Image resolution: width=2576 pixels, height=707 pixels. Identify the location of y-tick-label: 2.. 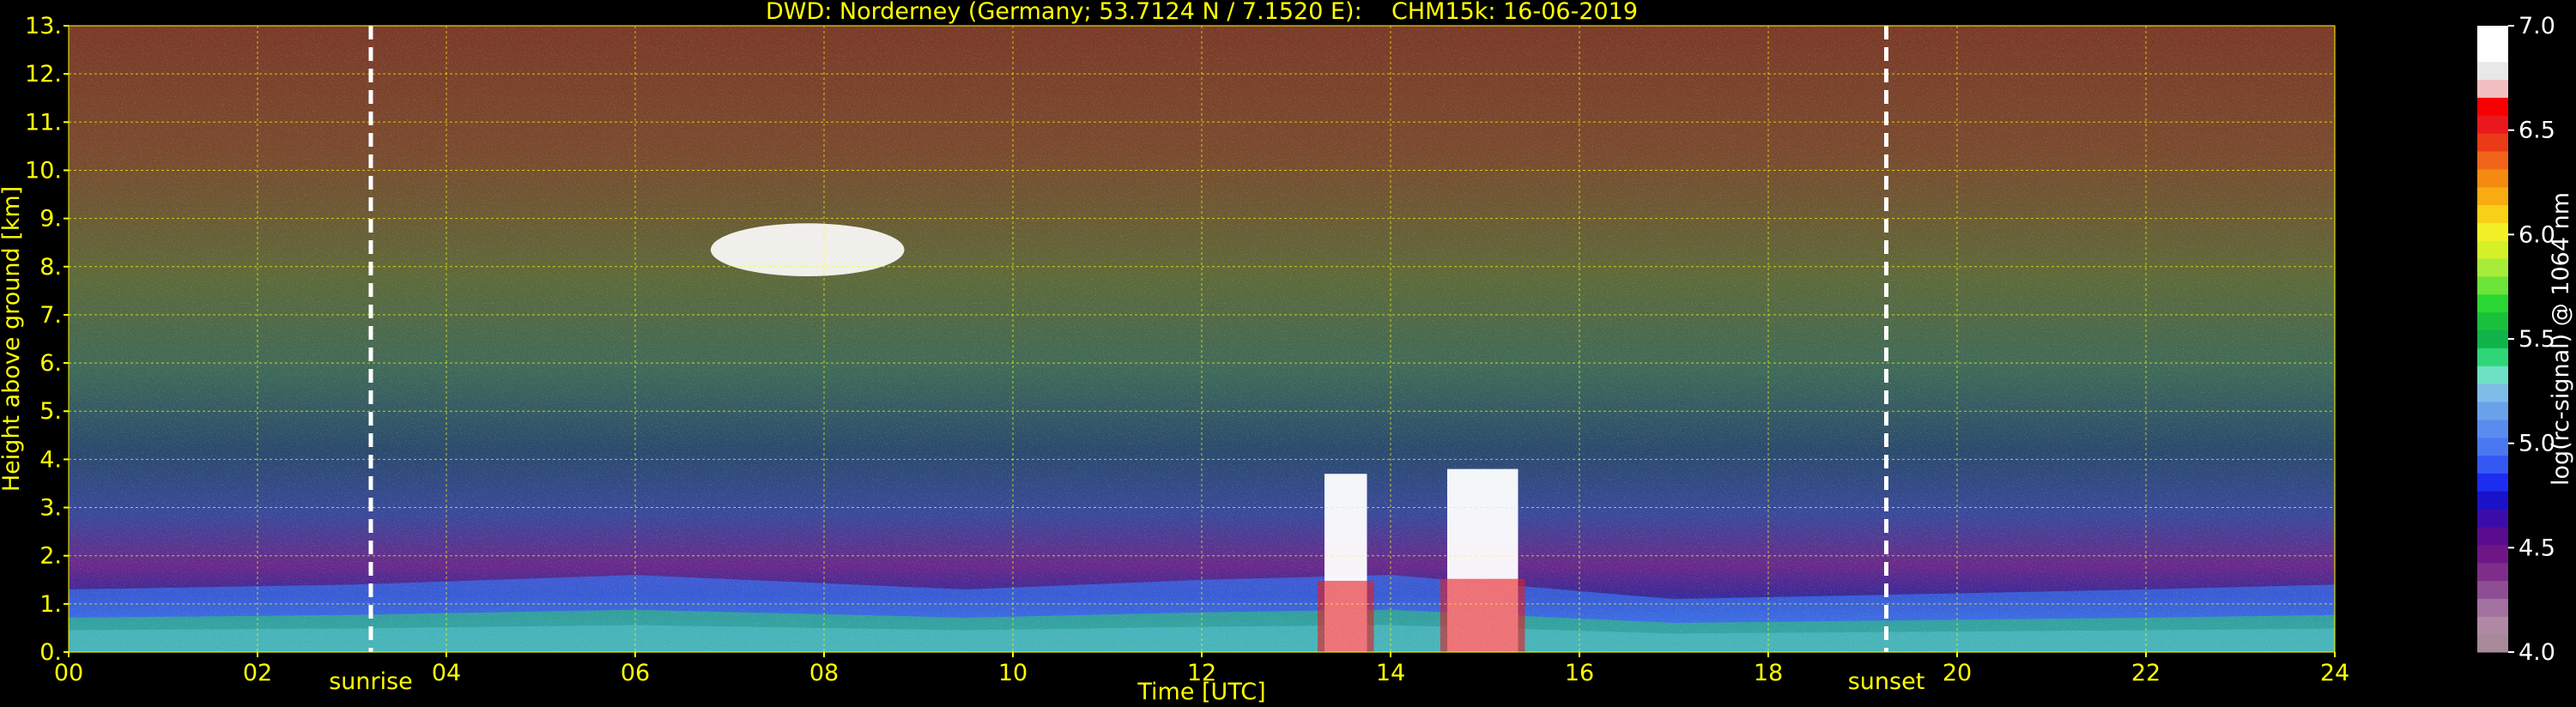
(50, 556).